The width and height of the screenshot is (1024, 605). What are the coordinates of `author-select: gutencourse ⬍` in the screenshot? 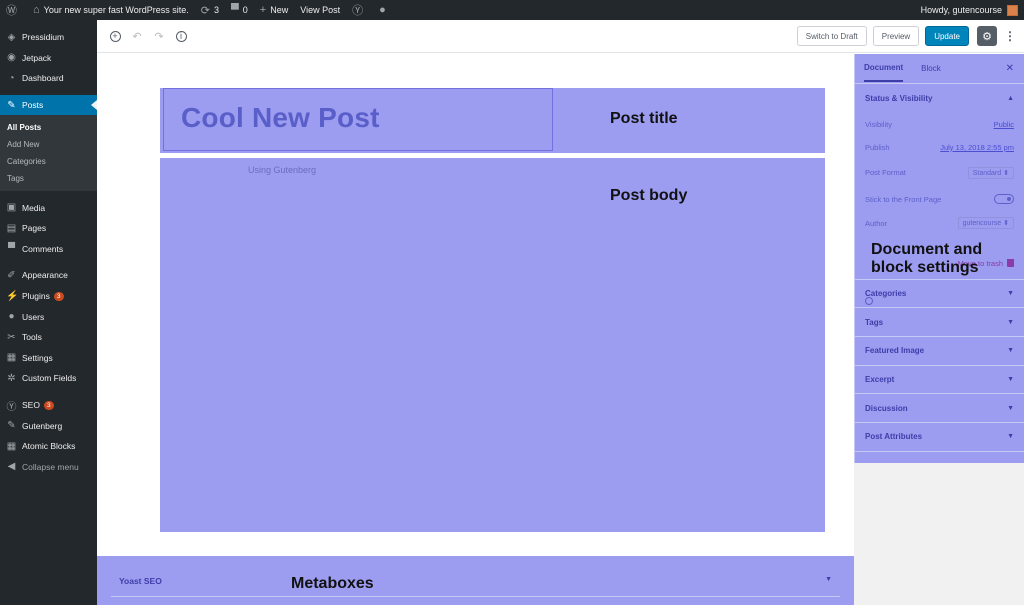 It's located at (985, 223).